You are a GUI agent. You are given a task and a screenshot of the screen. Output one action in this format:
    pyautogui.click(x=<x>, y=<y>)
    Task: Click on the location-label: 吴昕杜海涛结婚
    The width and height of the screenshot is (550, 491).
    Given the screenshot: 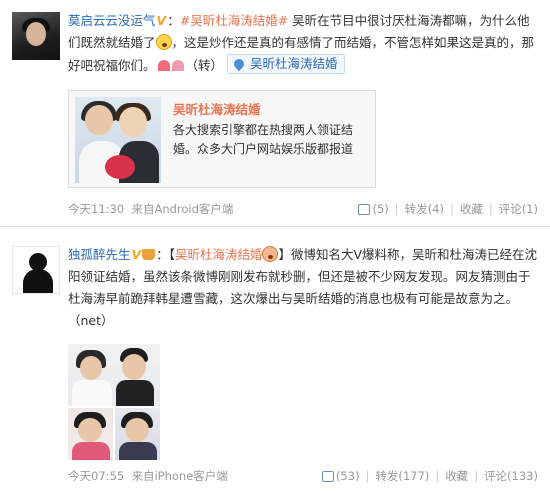 What is the action you would take?
    pyautogui.click(x=294, y=63)
    